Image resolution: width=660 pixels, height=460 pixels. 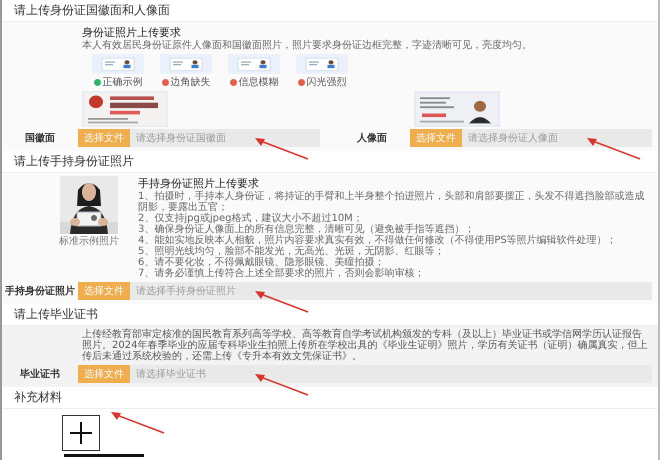 What do you see at coordinates (372, 138) in the screenshot?
I see `field-label: 人像面` at bounding box center [372, 138].